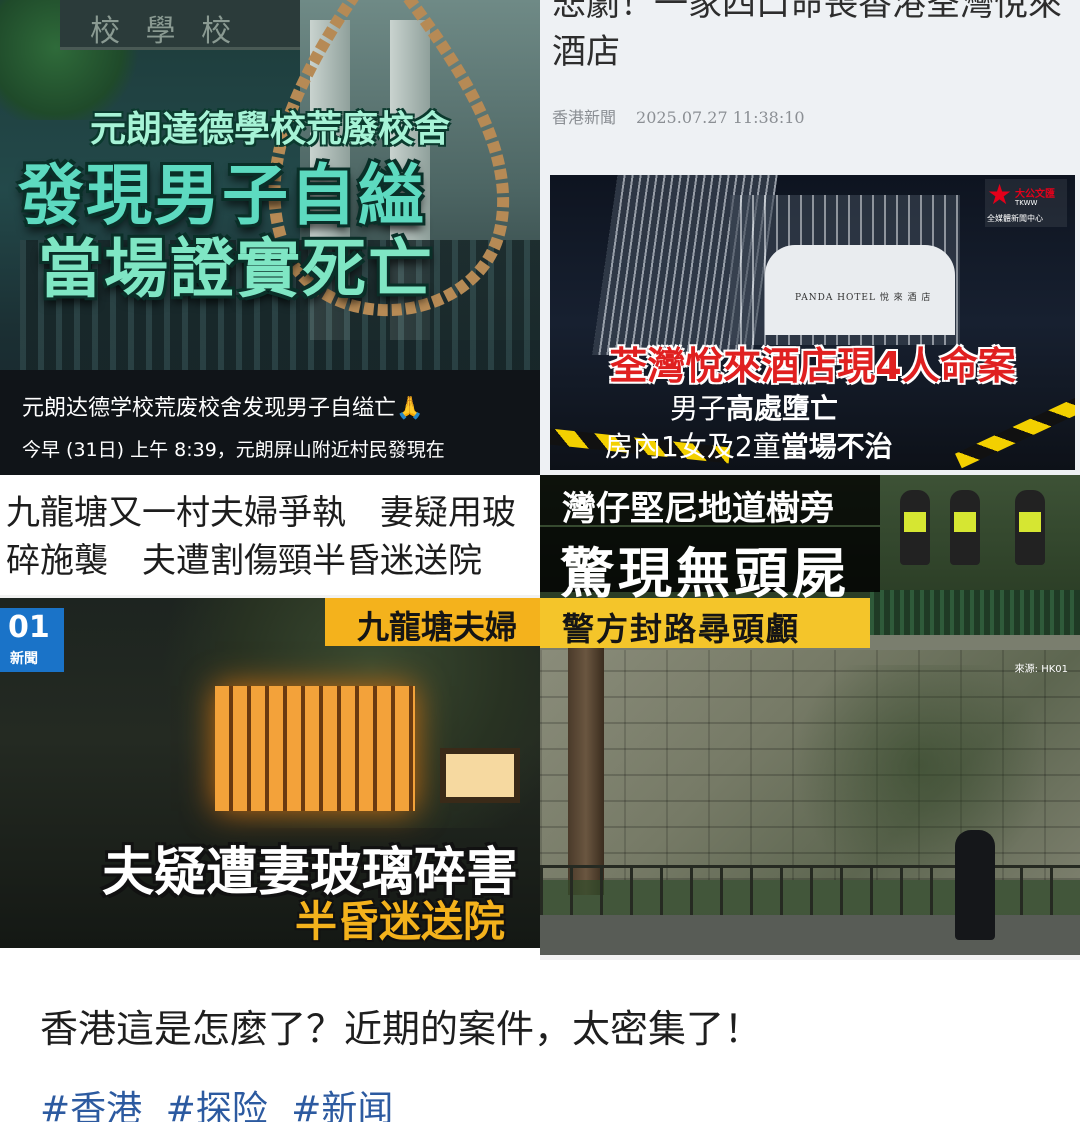  What do you see at coordinates (342, 1105) in the screenshot?
I see `hashtag-link: #新闻` at bounding box center [342, 1105].